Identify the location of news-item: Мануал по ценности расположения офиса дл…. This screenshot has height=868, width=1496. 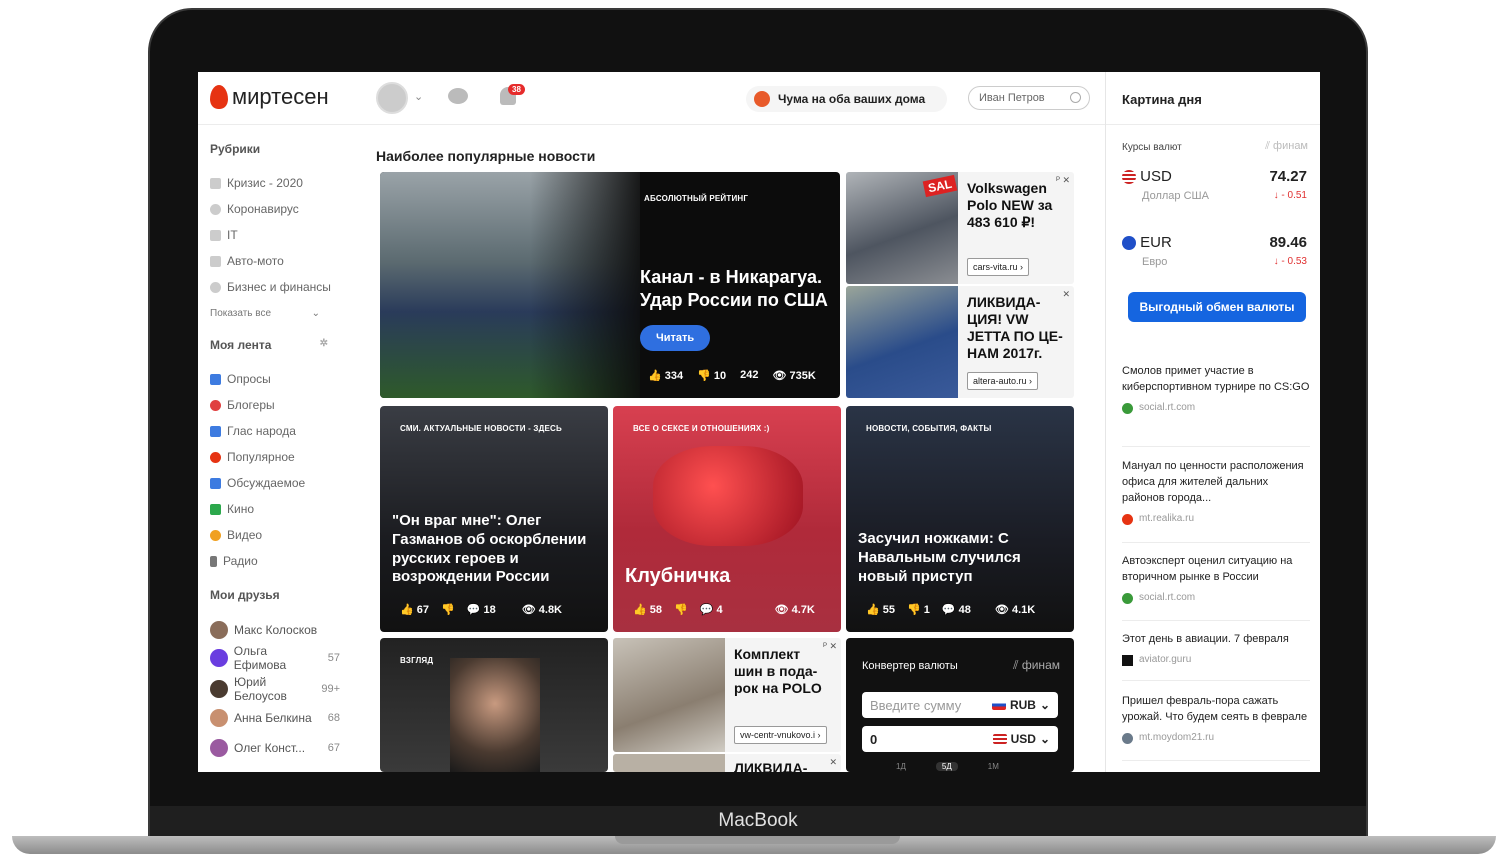
(1216, 492).